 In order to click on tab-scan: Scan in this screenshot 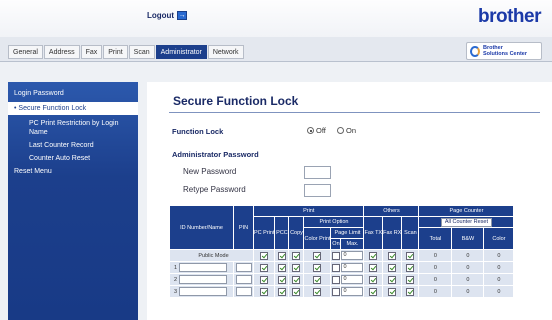, I will do `click(141, 52)`.